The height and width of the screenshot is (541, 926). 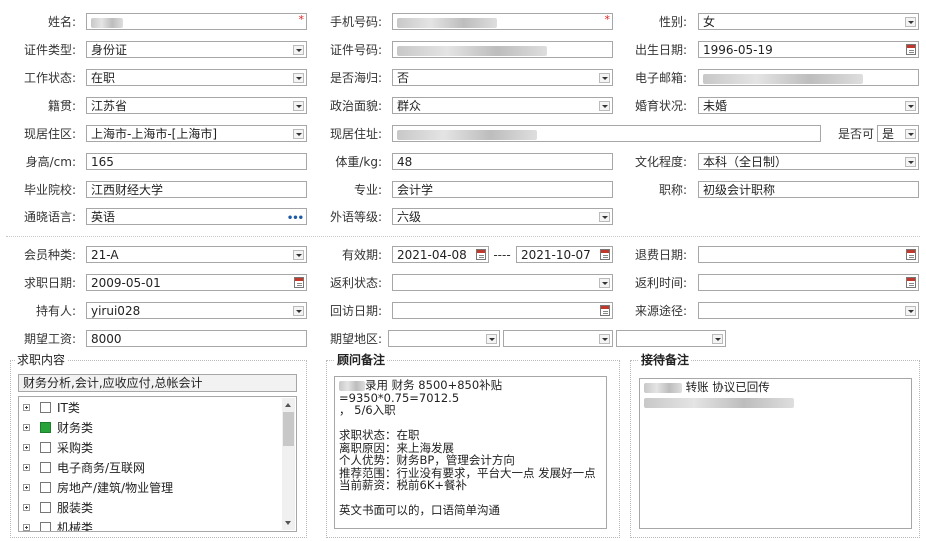 What do you see at coordinates (196, 189) in the screenshot?
I see `school-field: 江西财经大学` at bounding box center [196, 189].